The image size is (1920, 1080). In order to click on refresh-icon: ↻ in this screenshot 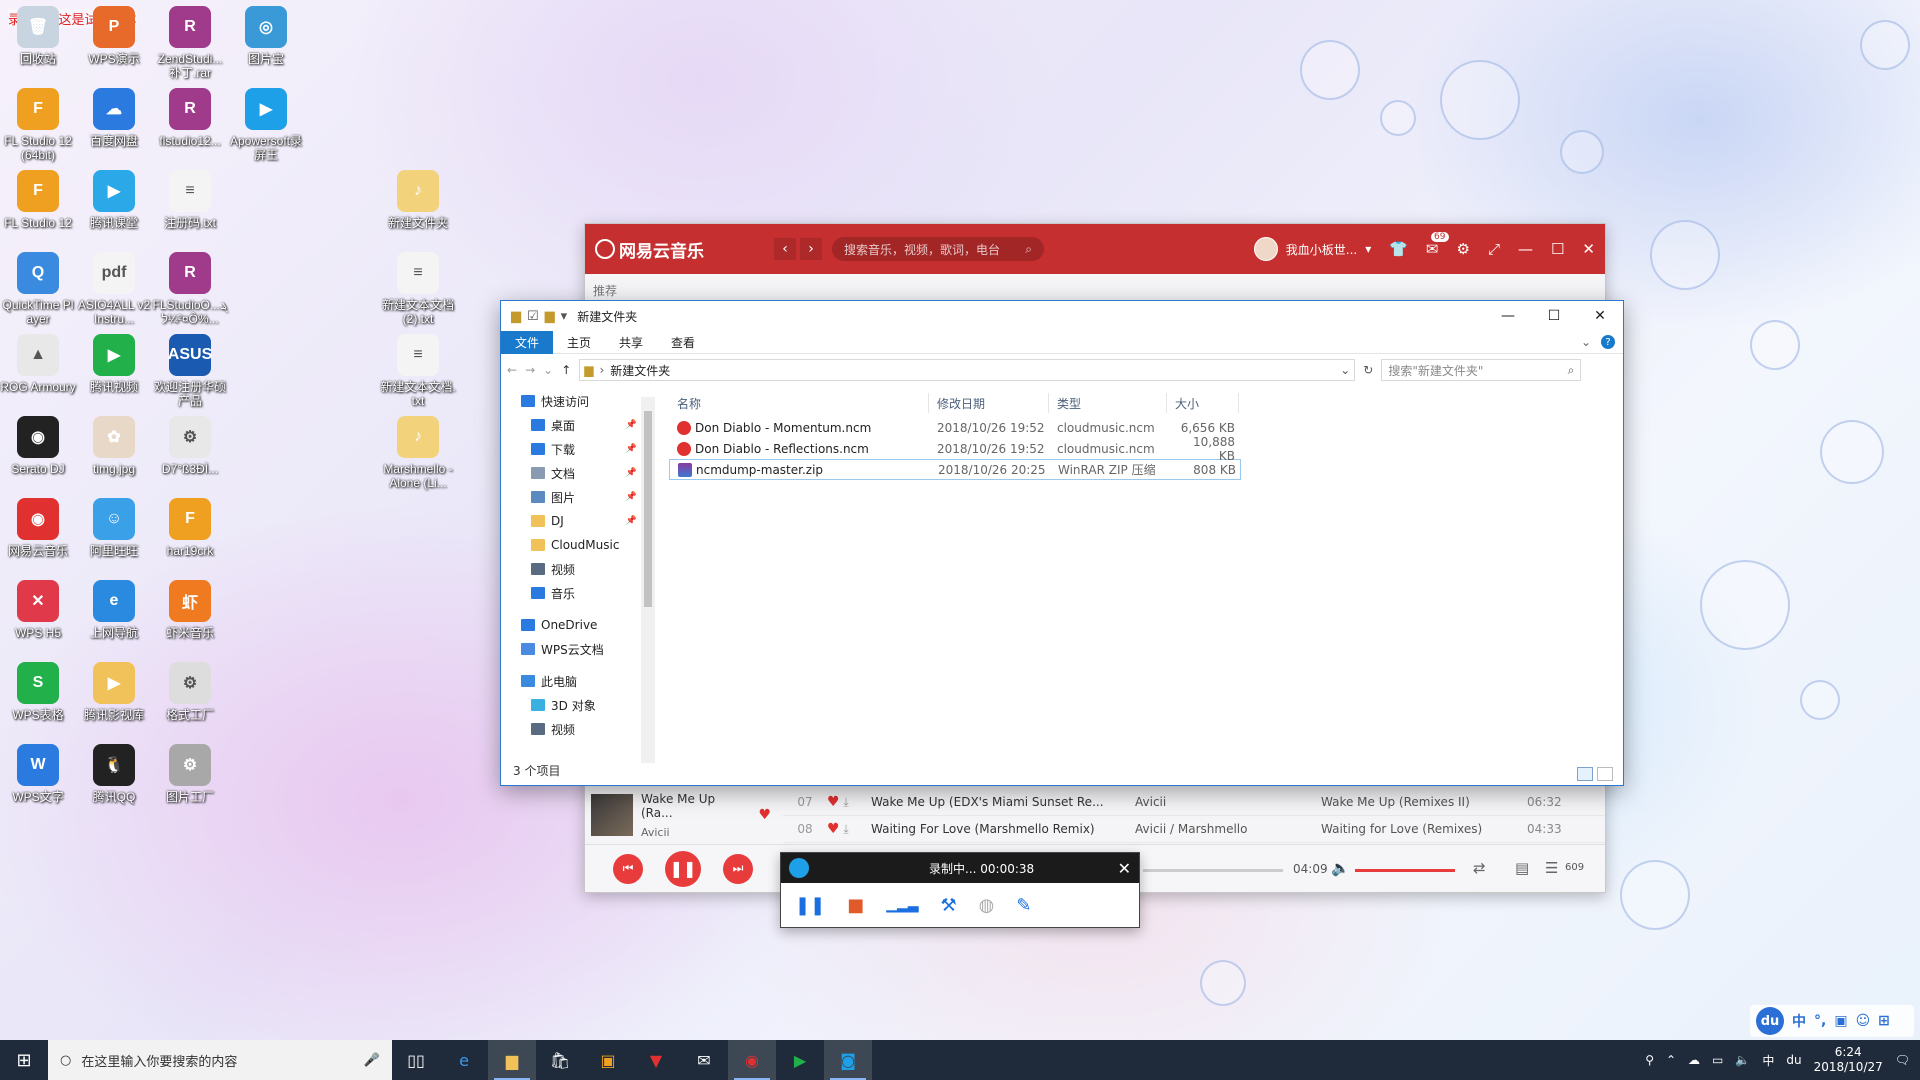, I will do `click(1368, 370)`.